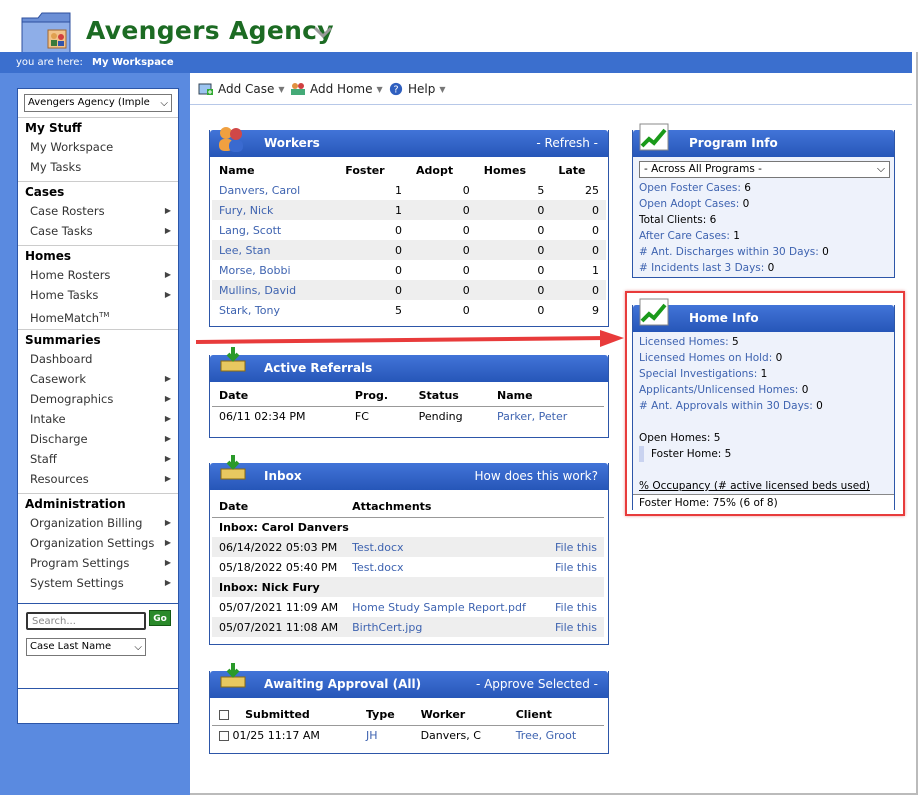 This screenshot has width=918, height=795. Describe the element at coordinates (98, 399) in the screenshot. I see `nav-item-demographics: Demographics ▶` at that location.